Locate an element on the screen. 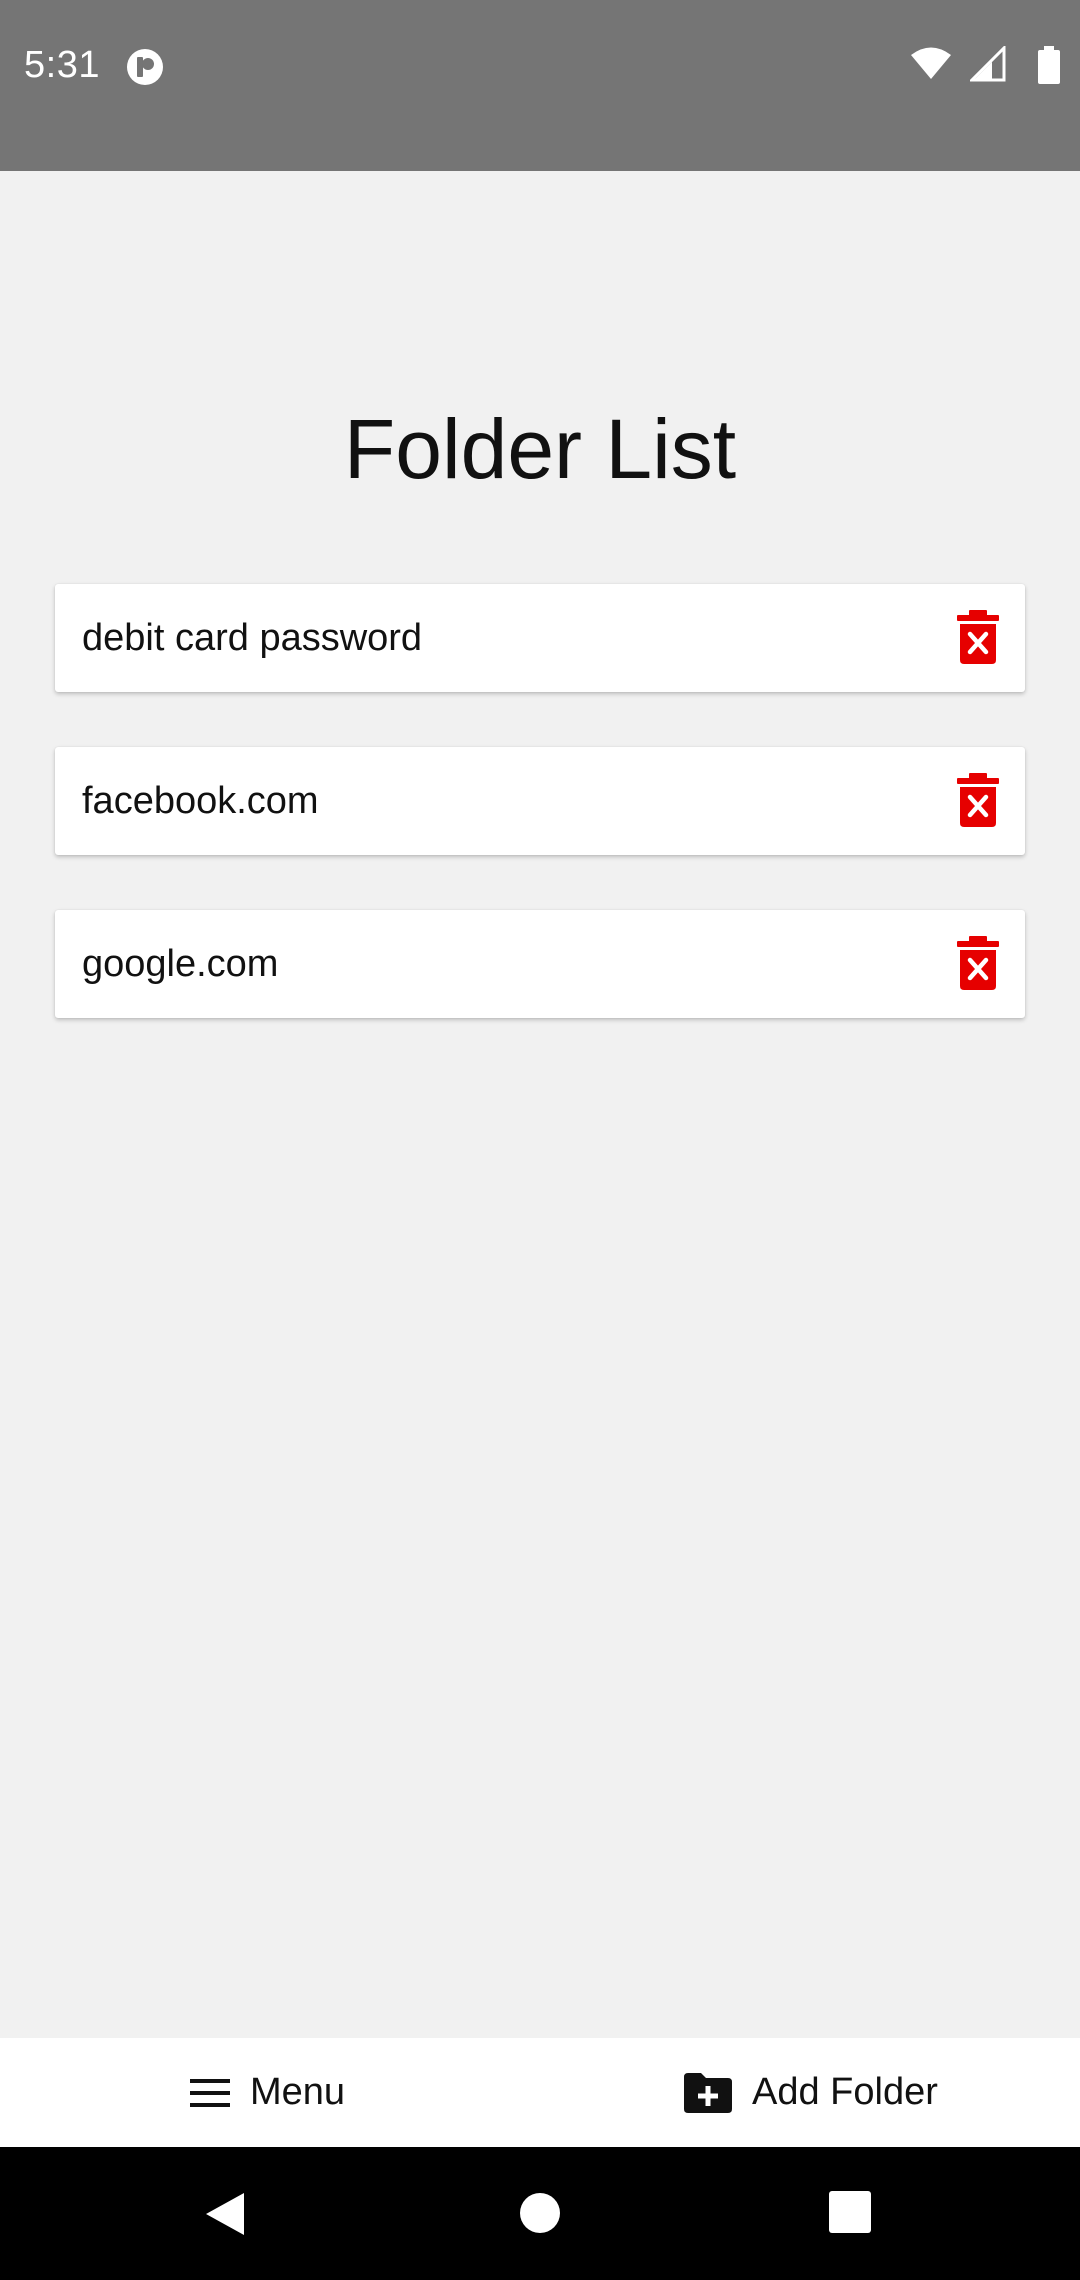 The width and height of the screenshot is (1080, 2280). system-nav-bar is located at coordinates (540, 2213).